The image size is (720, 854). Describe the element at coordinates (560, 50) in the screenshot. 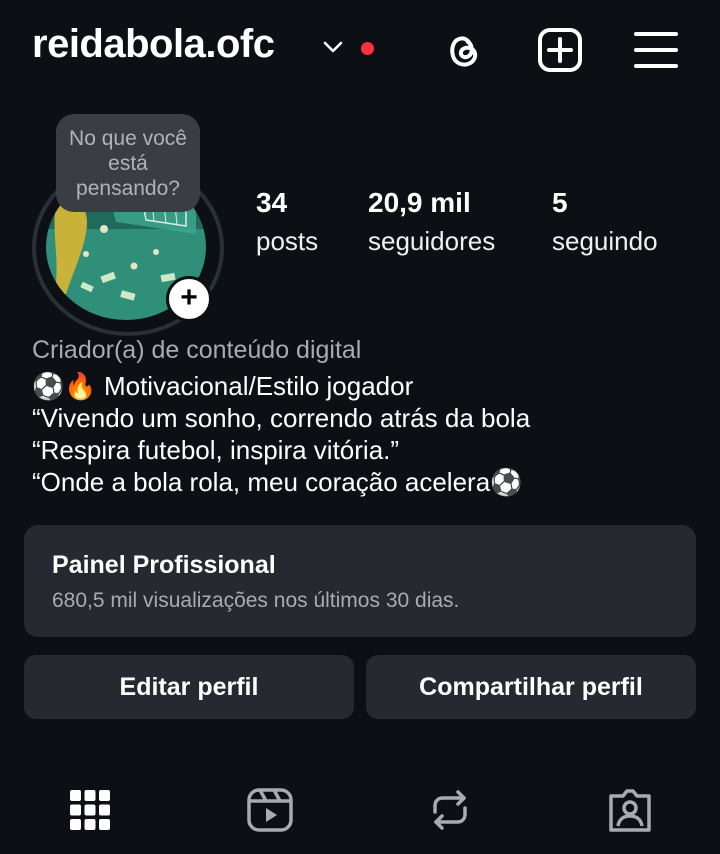

I see `create-plus-icon` at that location.